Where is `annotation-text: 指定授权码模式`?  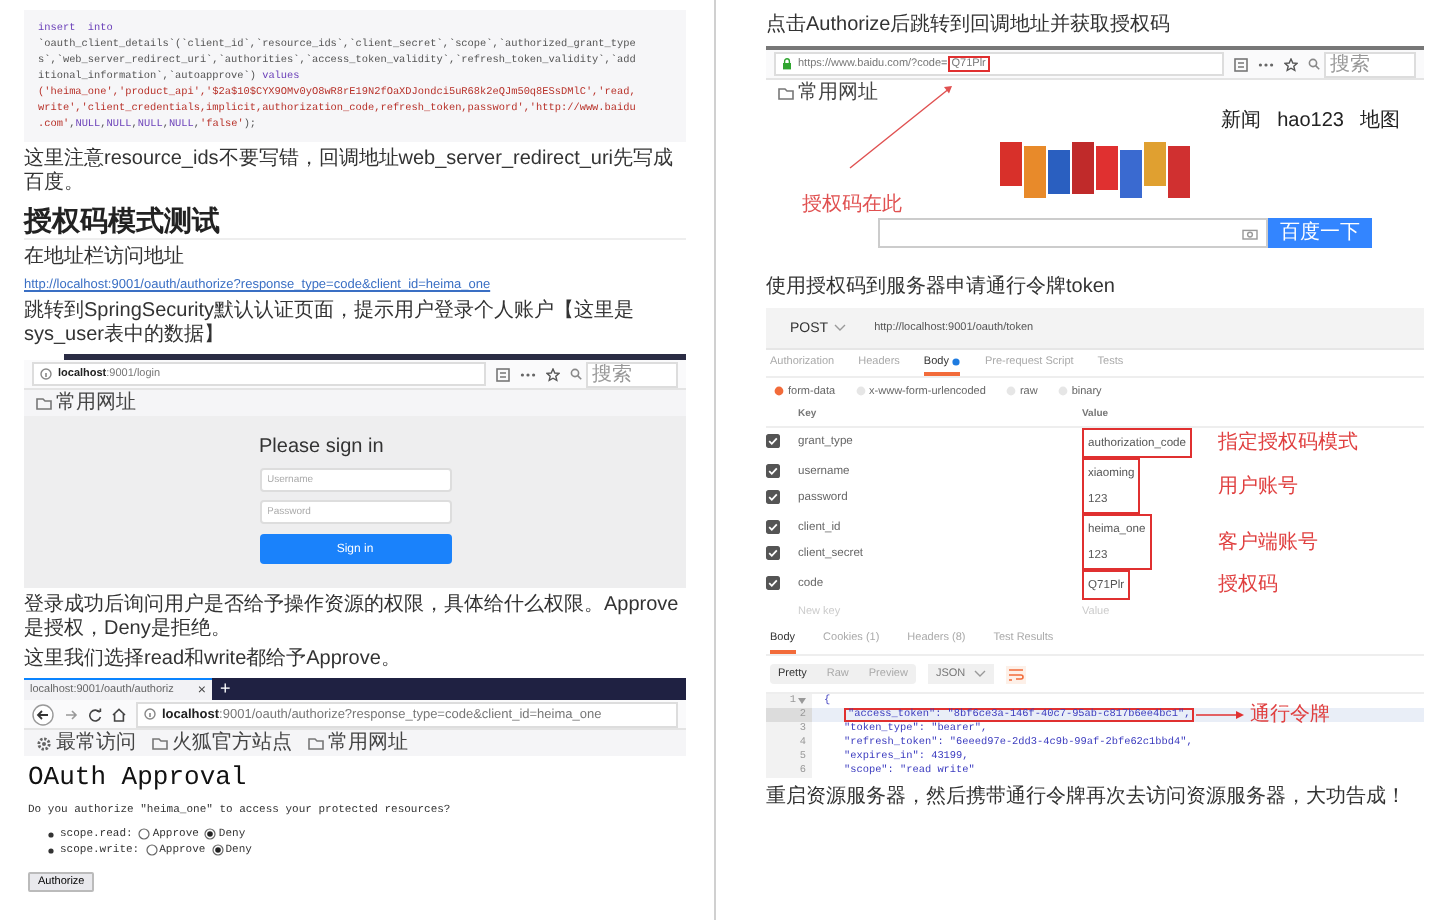 annotation-text: 指定授权码模式 is located at coordinates (1288, 443).